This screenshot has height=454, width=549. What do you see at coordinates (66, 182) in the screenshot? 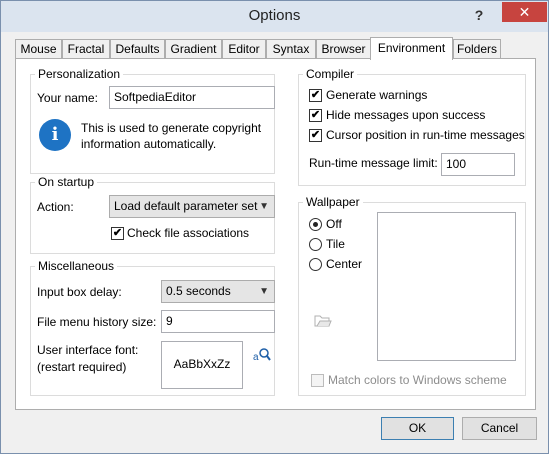
I see `startup-title: On startup` at bounding box center [66, 182].